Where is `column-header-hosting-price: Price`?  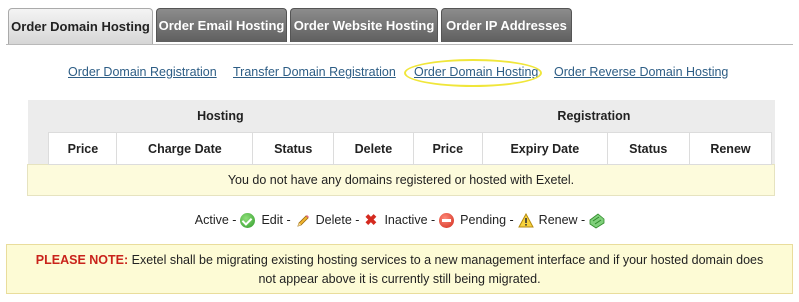 column-header-hosting-price: Price is located at coordinates (83, 148).